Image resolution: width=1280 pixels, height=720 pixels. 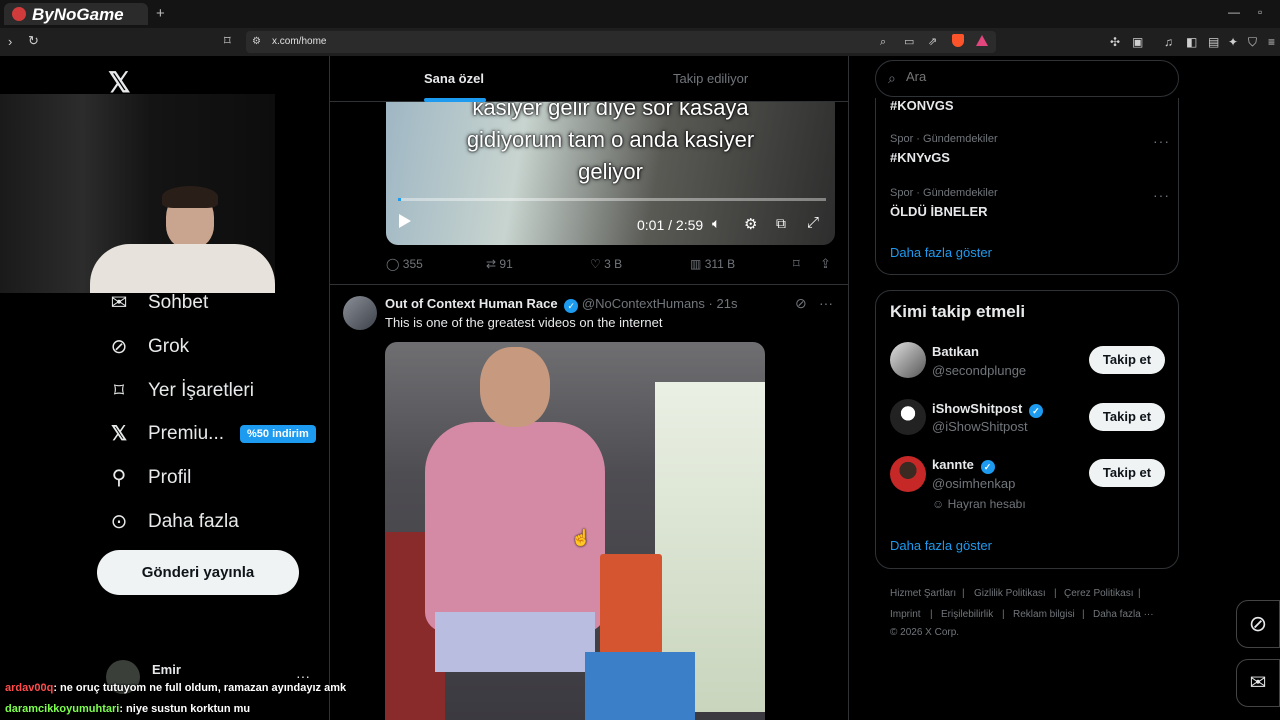 What do you see at coordinates (33, 41) in the screenshot?
I see `reload-icon: ↻` at bounding box center [33, 41].